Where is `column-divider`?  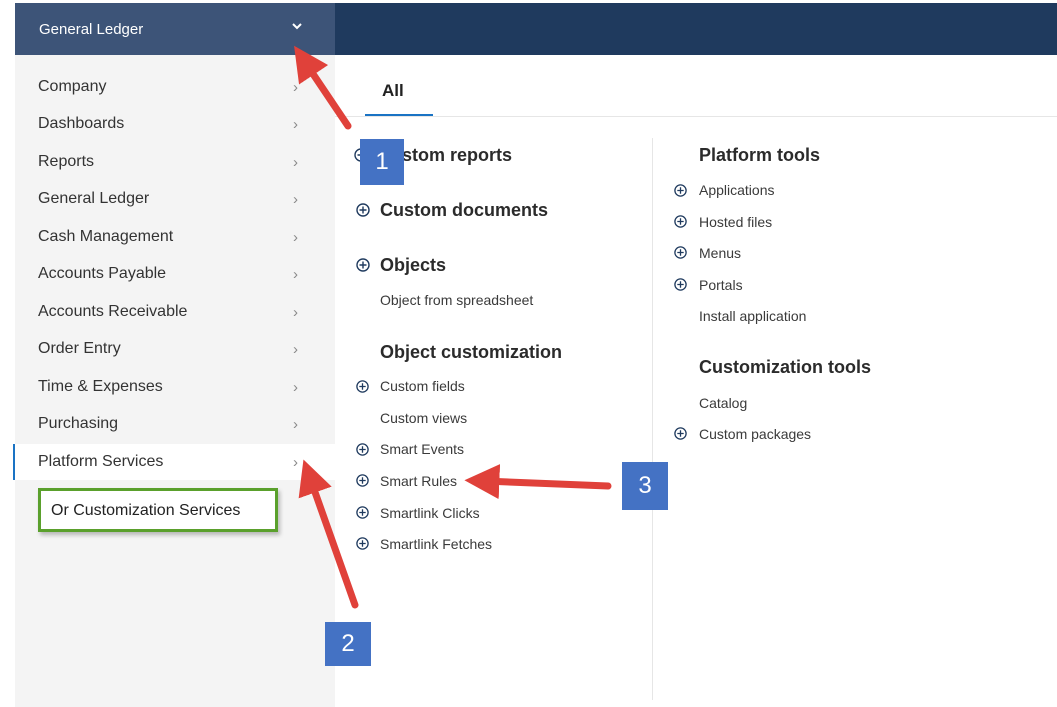 column-divider is located at coordinates (652, 419).